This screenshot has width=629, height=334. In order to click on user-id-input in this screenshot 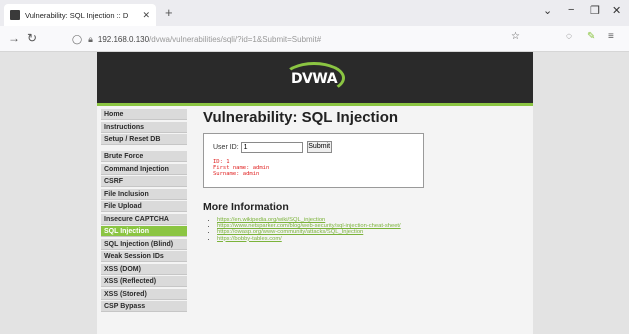, I will do `click(271, 147)`.